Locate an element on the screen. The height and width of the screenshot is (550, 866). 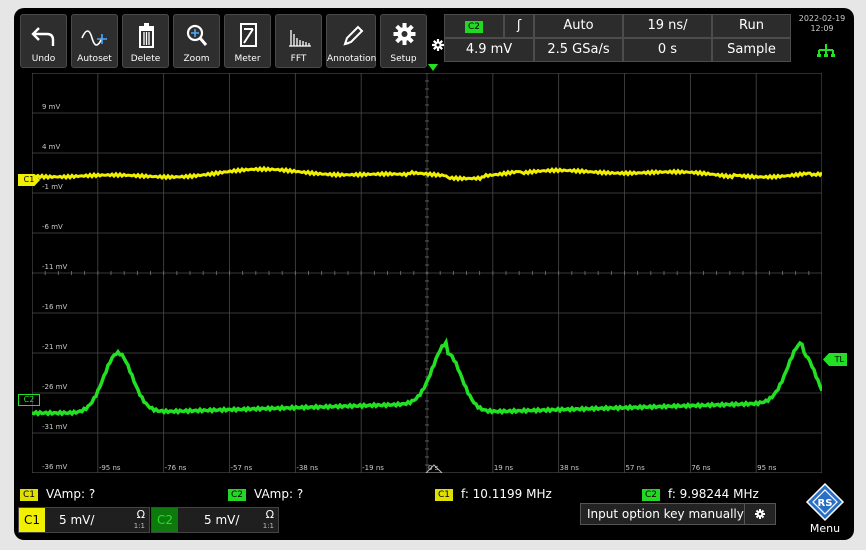
svg-text: RS is located at coordinates (825, 503).